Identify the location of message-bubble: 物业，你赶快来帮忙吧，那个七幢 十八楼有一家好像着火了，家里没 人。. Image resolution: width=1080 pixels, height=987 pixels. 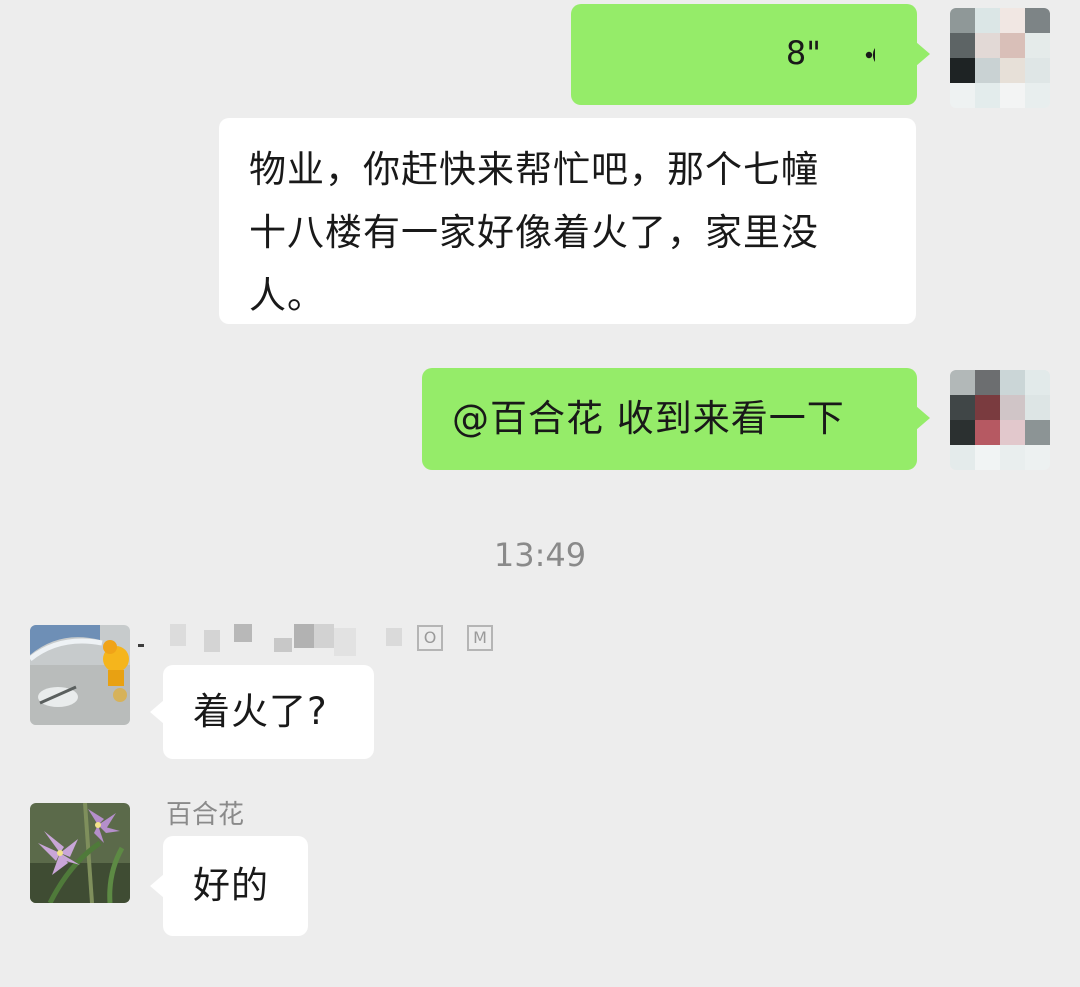
(567, 221).